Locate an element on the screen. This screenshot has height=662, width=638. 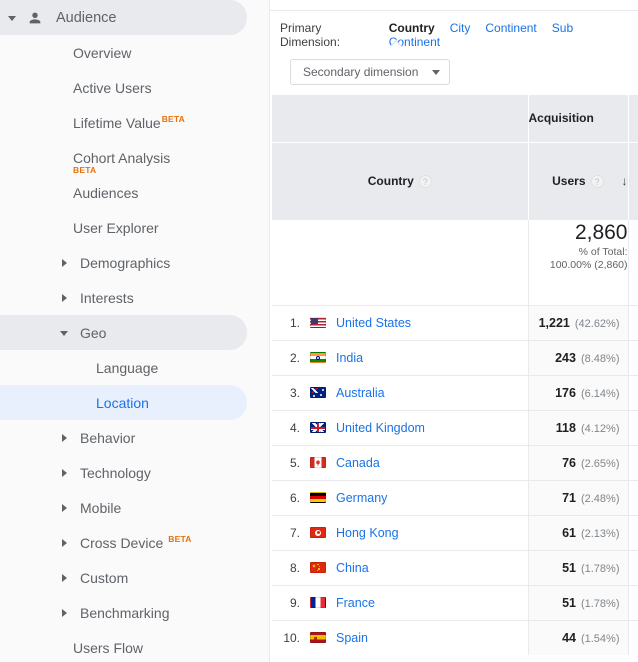
sidebar-item-highlight is located at coordinates (123, 332).